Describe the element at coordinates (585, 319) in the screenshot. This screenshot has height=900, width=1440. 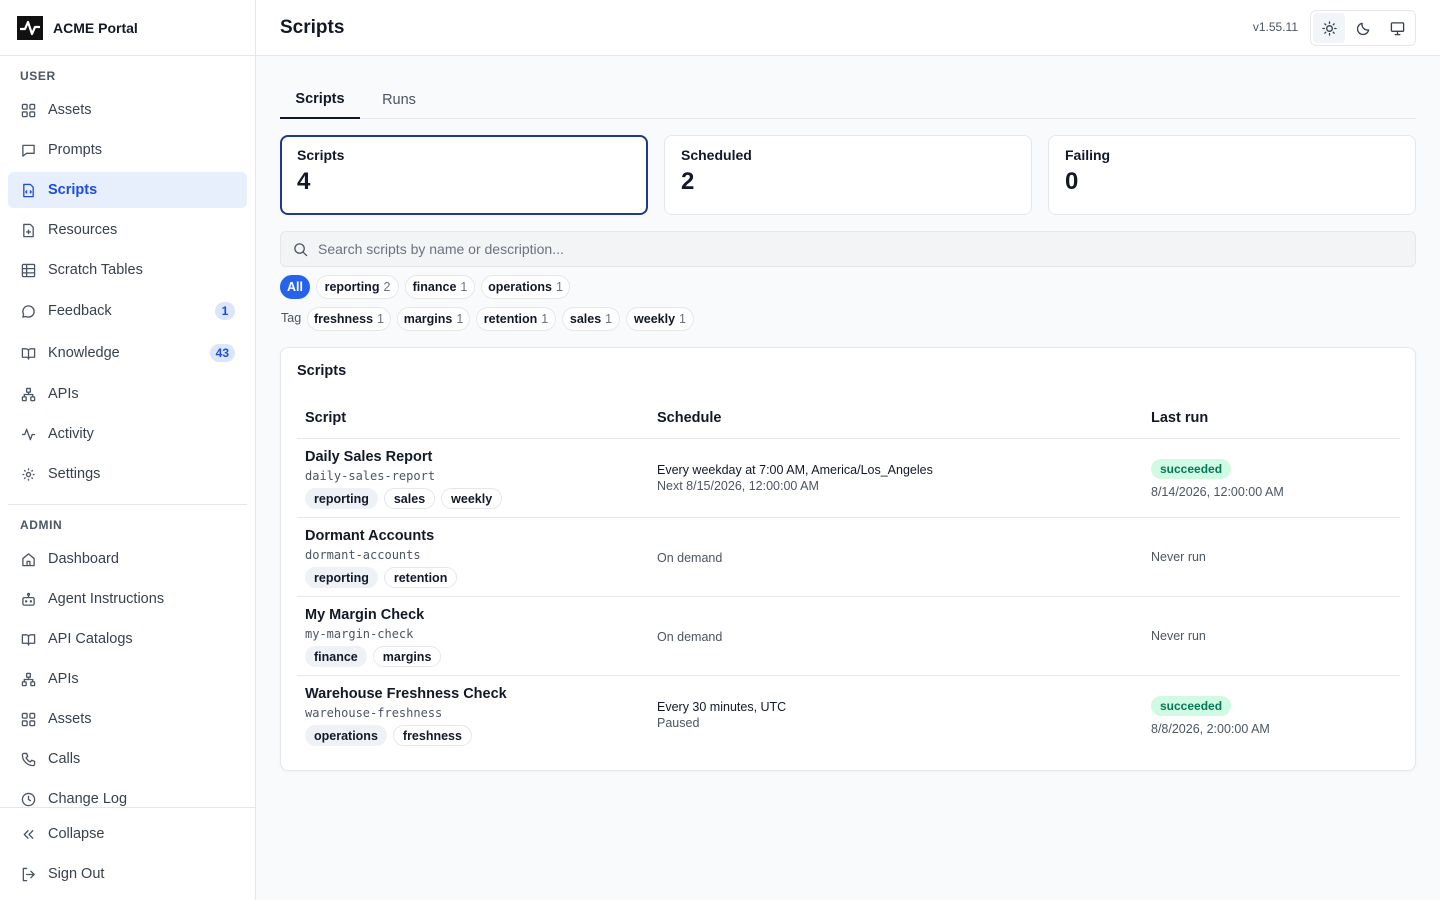
I see `chip-label: sales` at that location.